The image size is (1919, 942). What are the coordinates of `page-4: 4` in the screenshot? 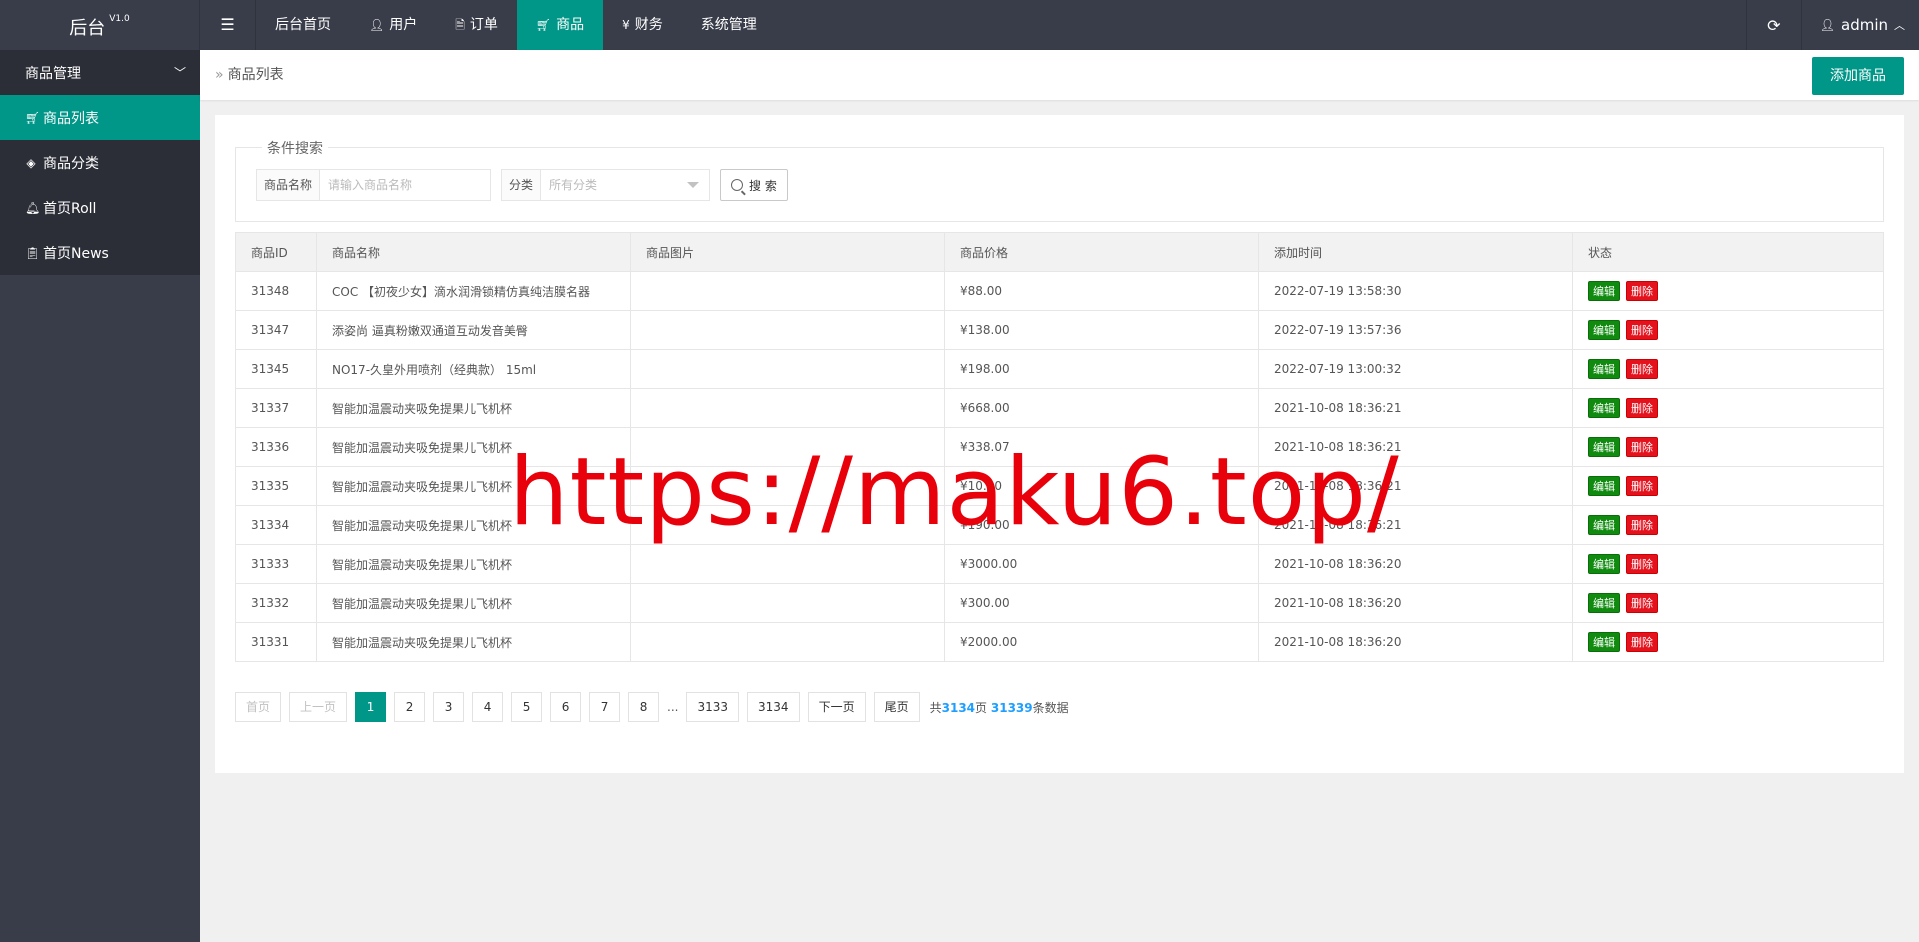 It's located at (488, 707).